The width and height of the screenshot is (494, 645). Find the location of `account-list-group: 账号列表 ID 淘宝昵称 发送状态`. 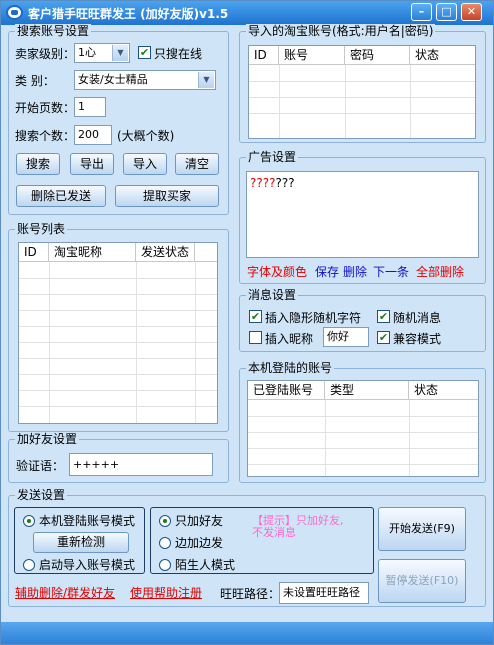

account-list-group: 账号列表 ID 淘宝昵称 发送状态 is located at coordinates (118, 327).